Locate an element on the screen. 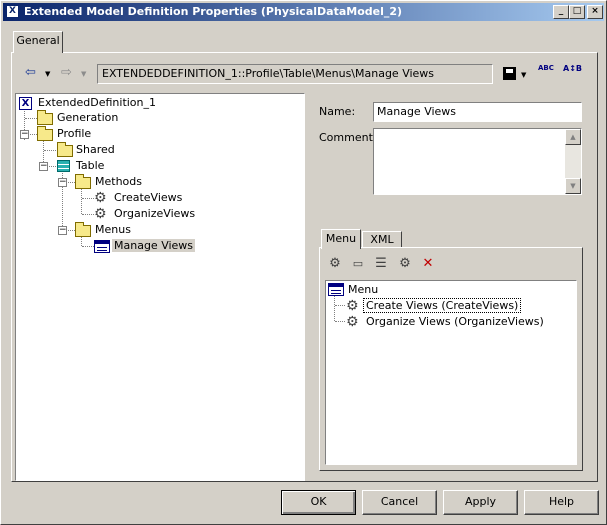  table-icon is located at coordinates (63, 166).